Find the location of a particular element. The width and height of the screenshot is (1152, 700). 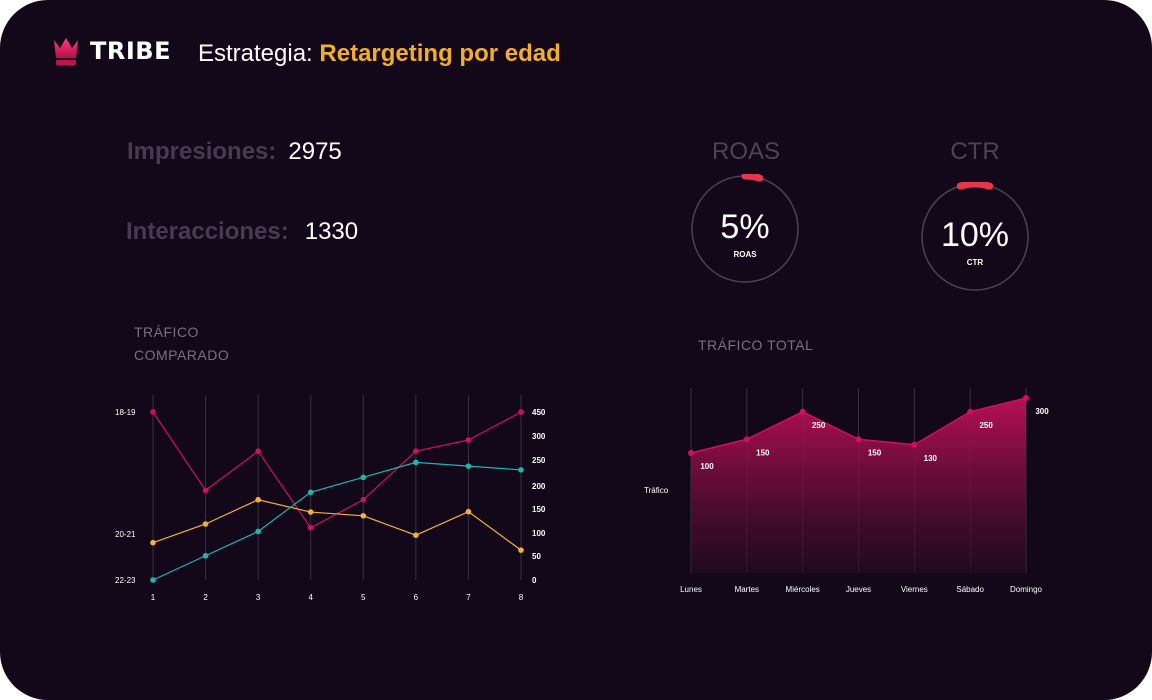

interactions-metric: Interacciones: 1330 is located at coordinates (242, 232).